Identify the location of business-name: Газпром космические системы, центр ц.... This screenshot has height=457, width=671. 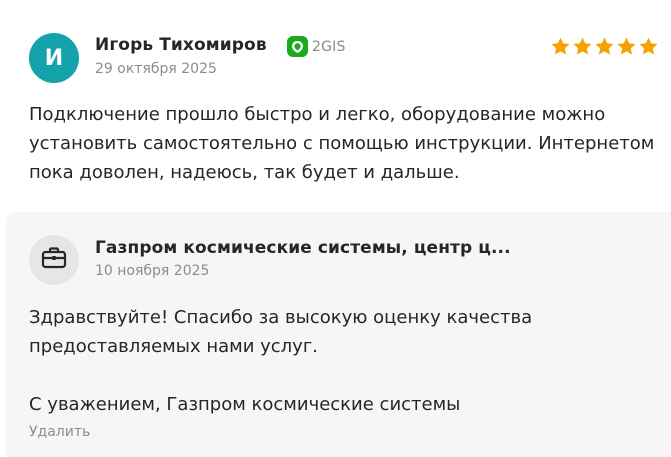
(303, 248).